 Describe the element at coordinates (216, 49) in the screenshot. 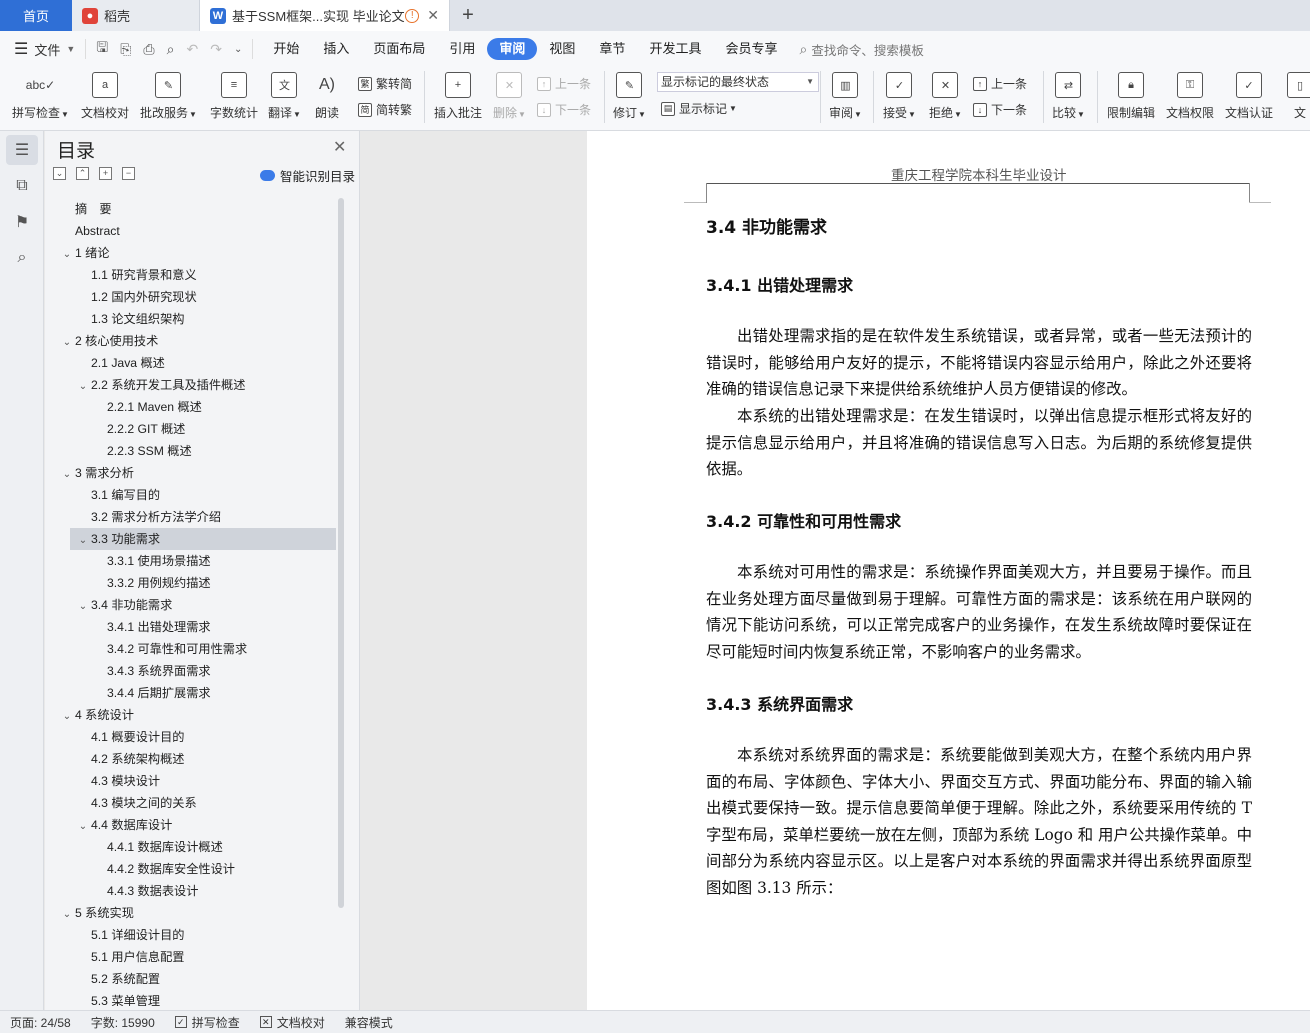

I see `redo-icon: ↷` at that location.